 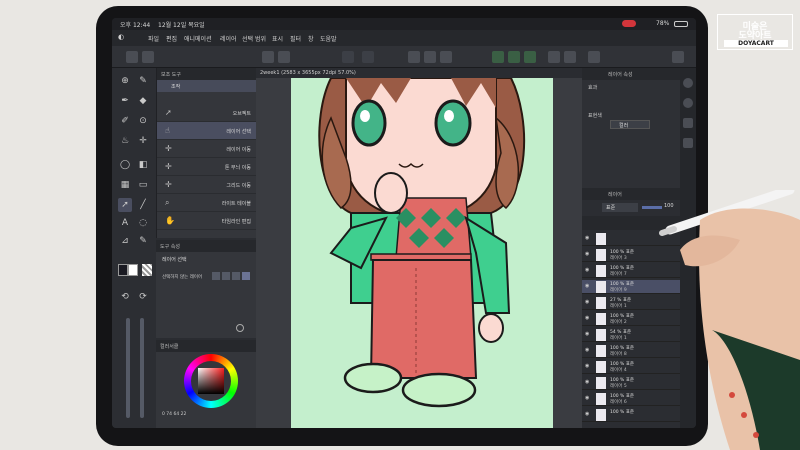 I want to click on gradient-icon, so click(x=594, y=57).